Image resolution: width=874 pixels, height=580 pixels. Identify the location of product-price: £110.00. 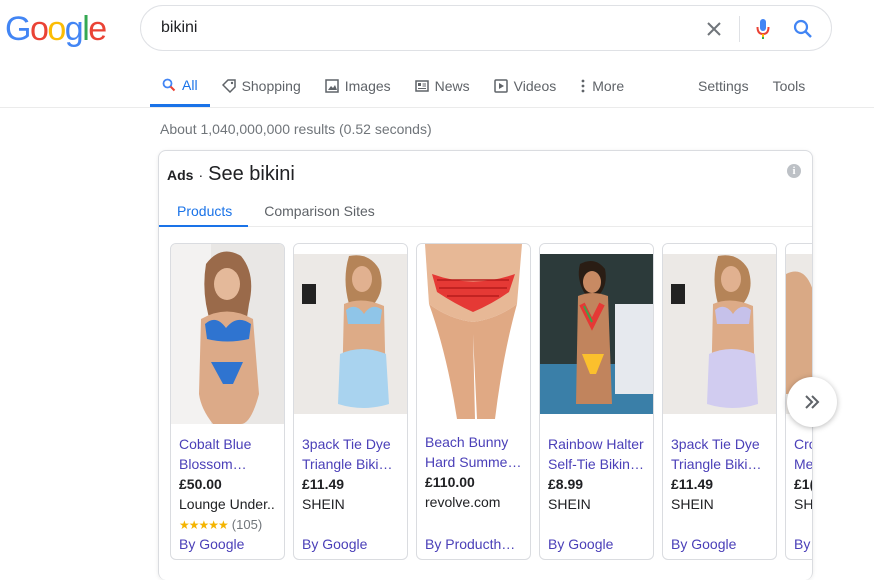
(450, 482).